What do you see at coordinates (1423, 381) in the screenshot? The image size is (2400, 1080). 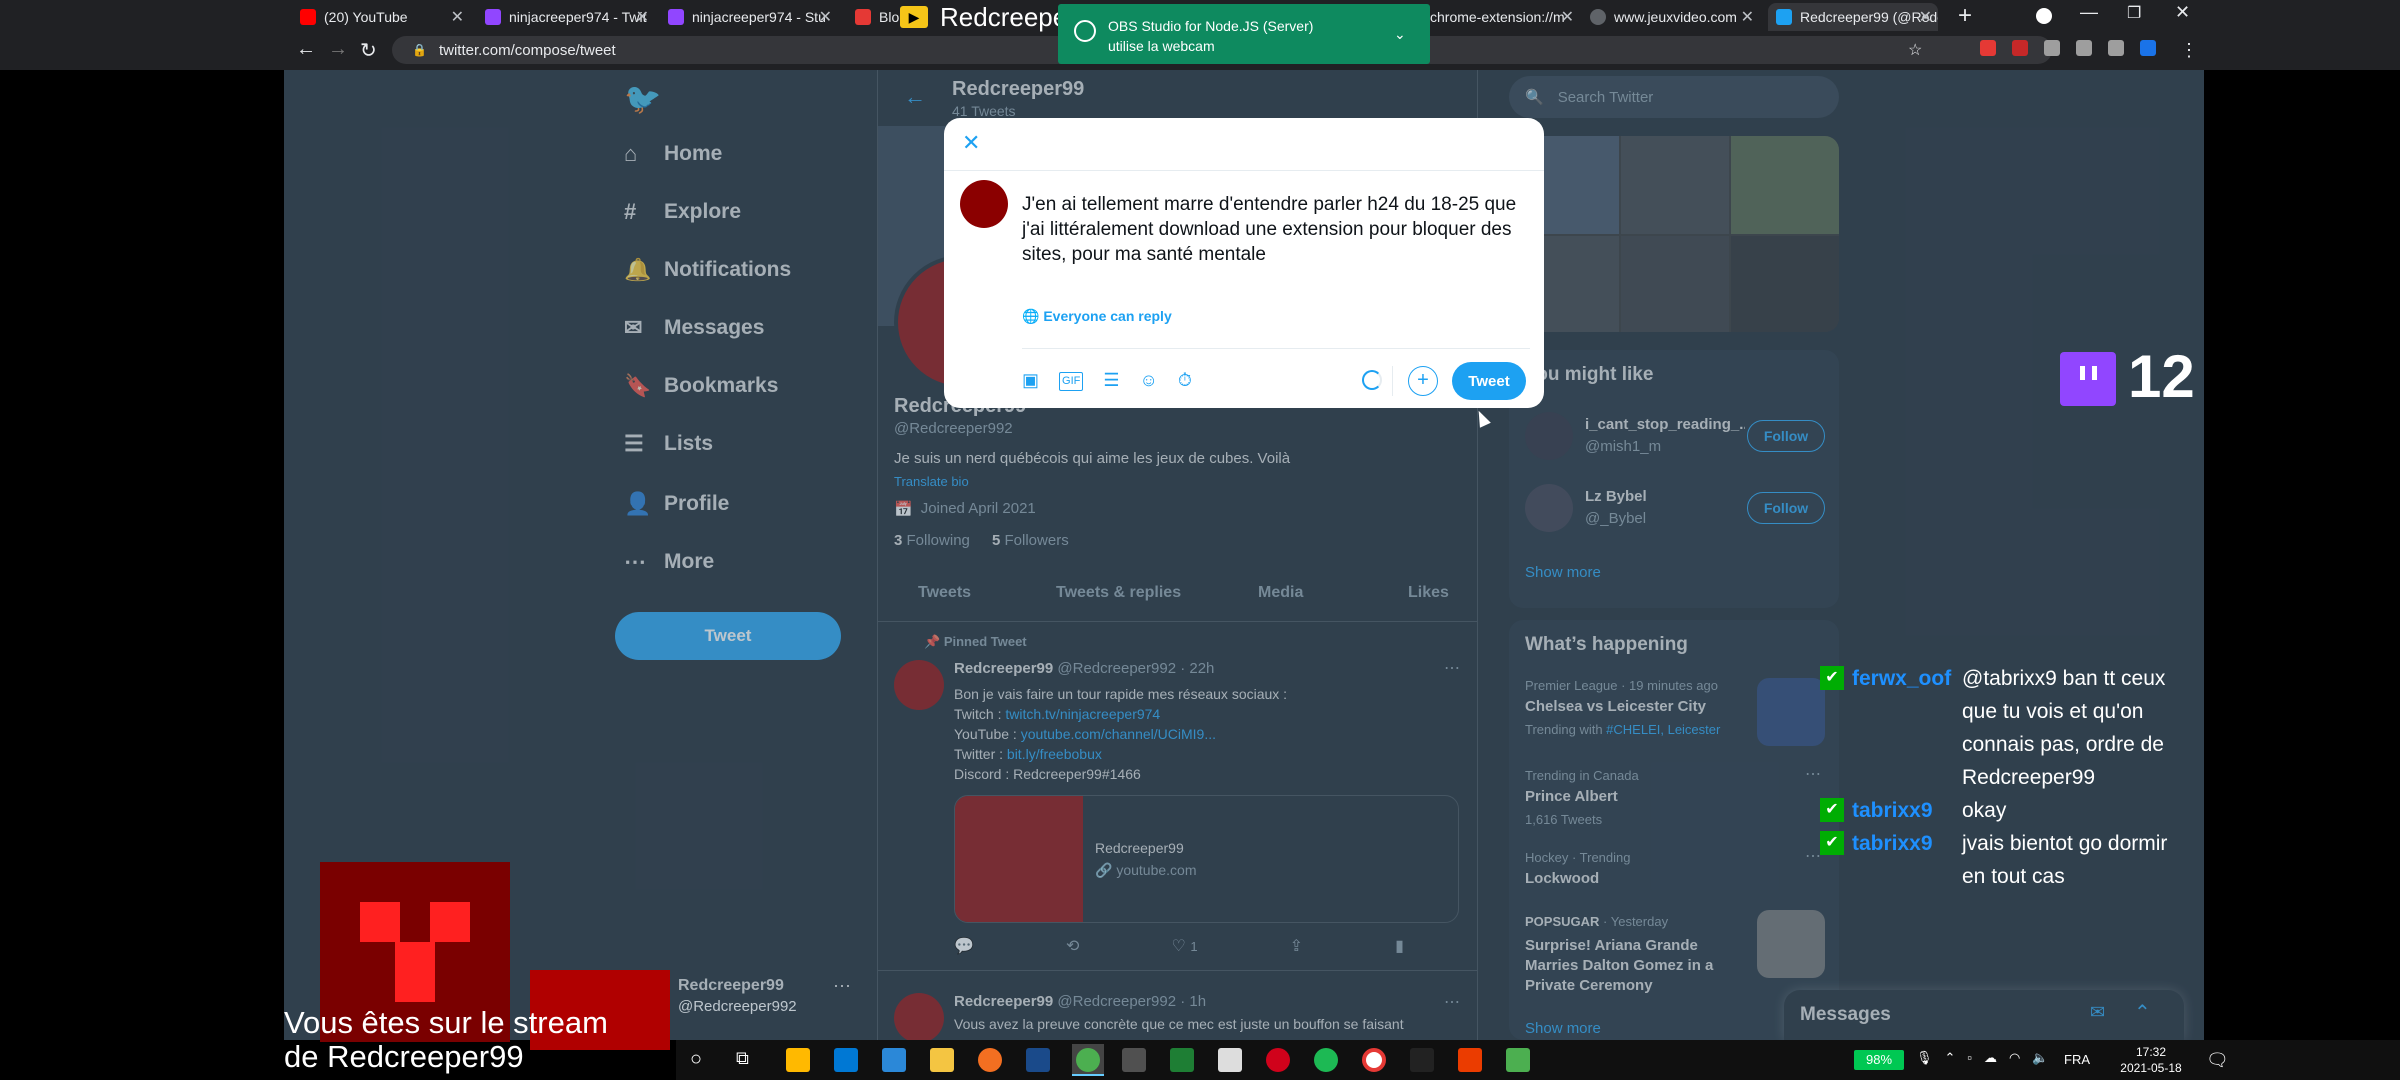 I see `add-thread-button: +` at bounding box center [1423, 381].